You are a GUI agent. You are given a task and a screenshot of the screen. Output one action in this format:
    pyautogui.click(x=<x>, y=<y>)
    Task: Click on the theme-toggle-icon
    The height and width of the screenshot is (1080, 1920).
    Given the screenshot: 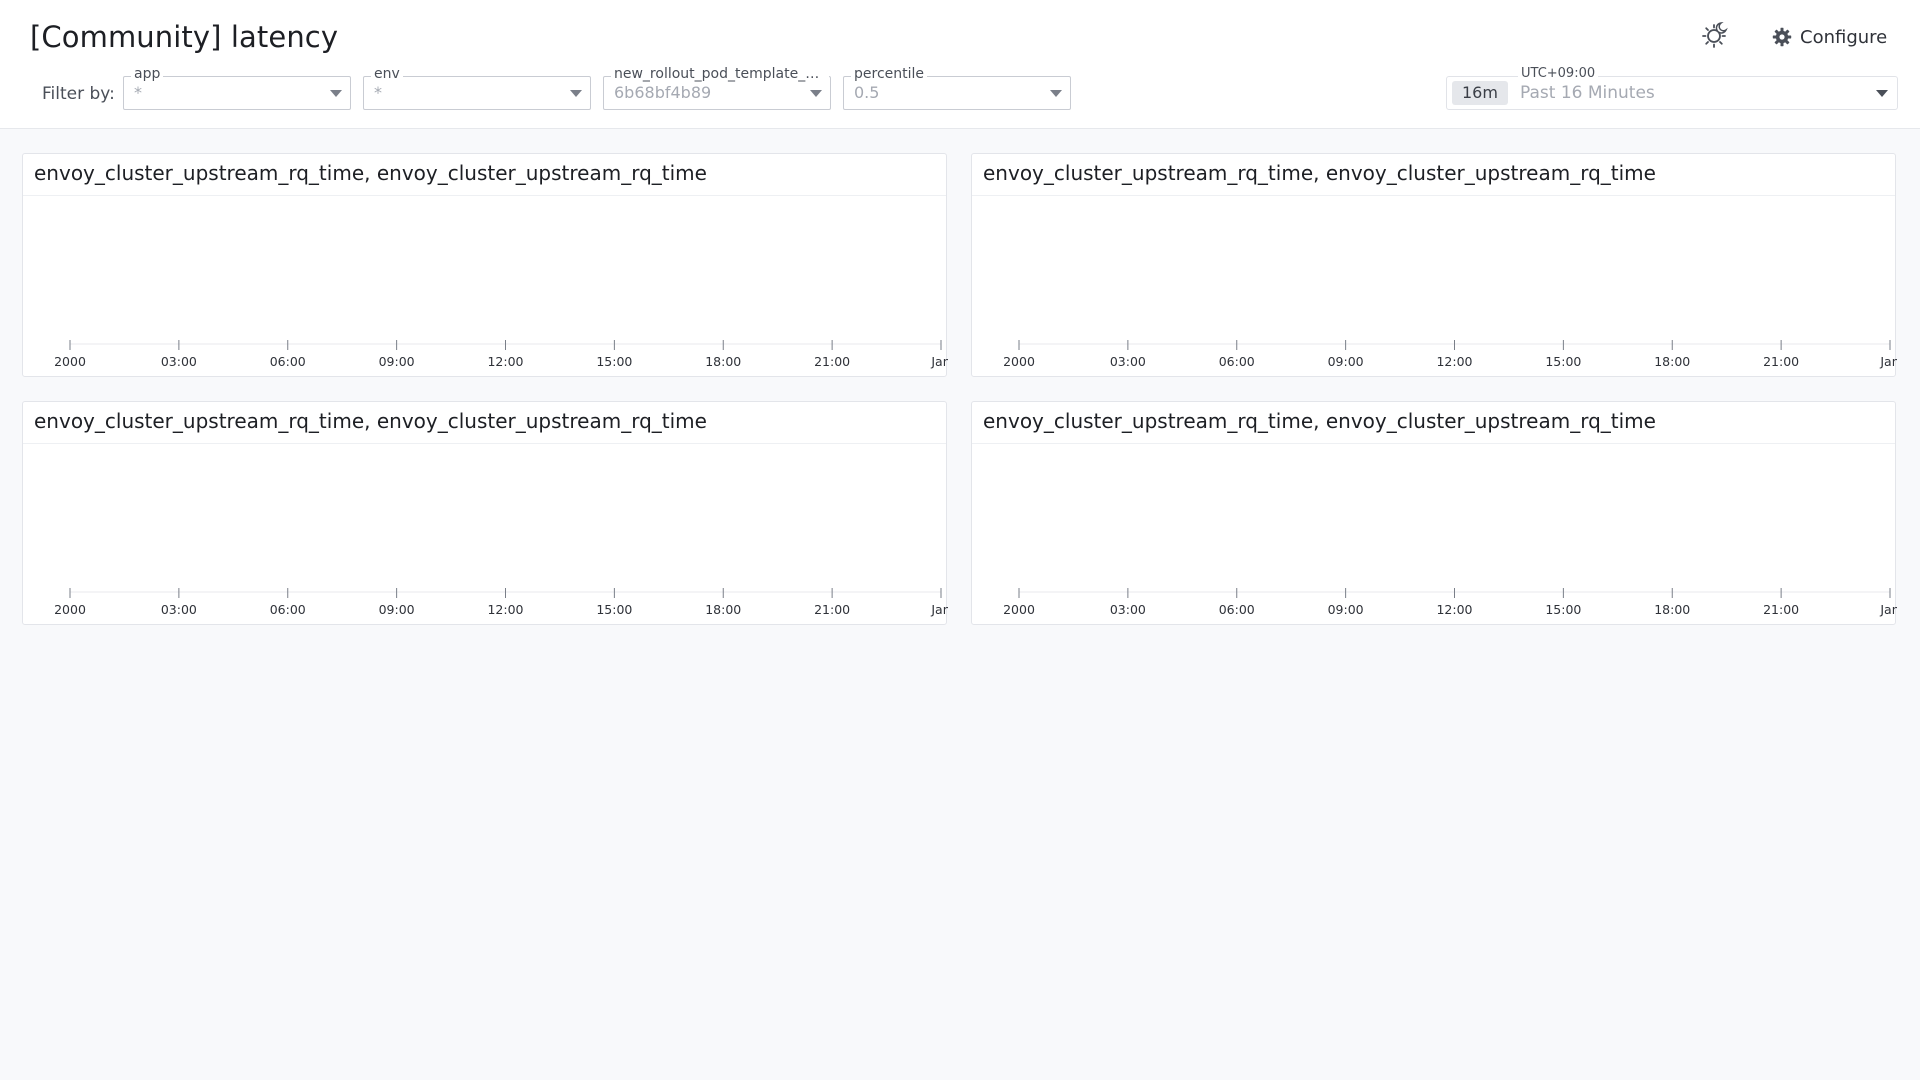 What is the action you would take?
    pyautogui.click(x=1715, y=35)
    